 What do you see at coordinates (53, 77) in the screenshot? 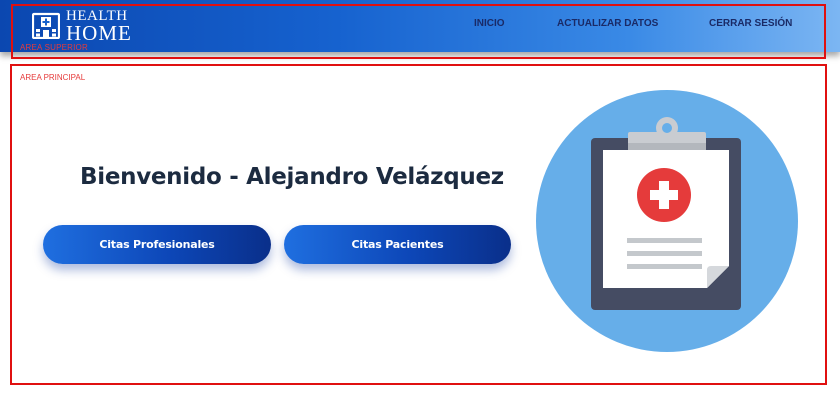
I see `area-principal-label: AREA PRINCIPAL` at bounding box center [53, 77].